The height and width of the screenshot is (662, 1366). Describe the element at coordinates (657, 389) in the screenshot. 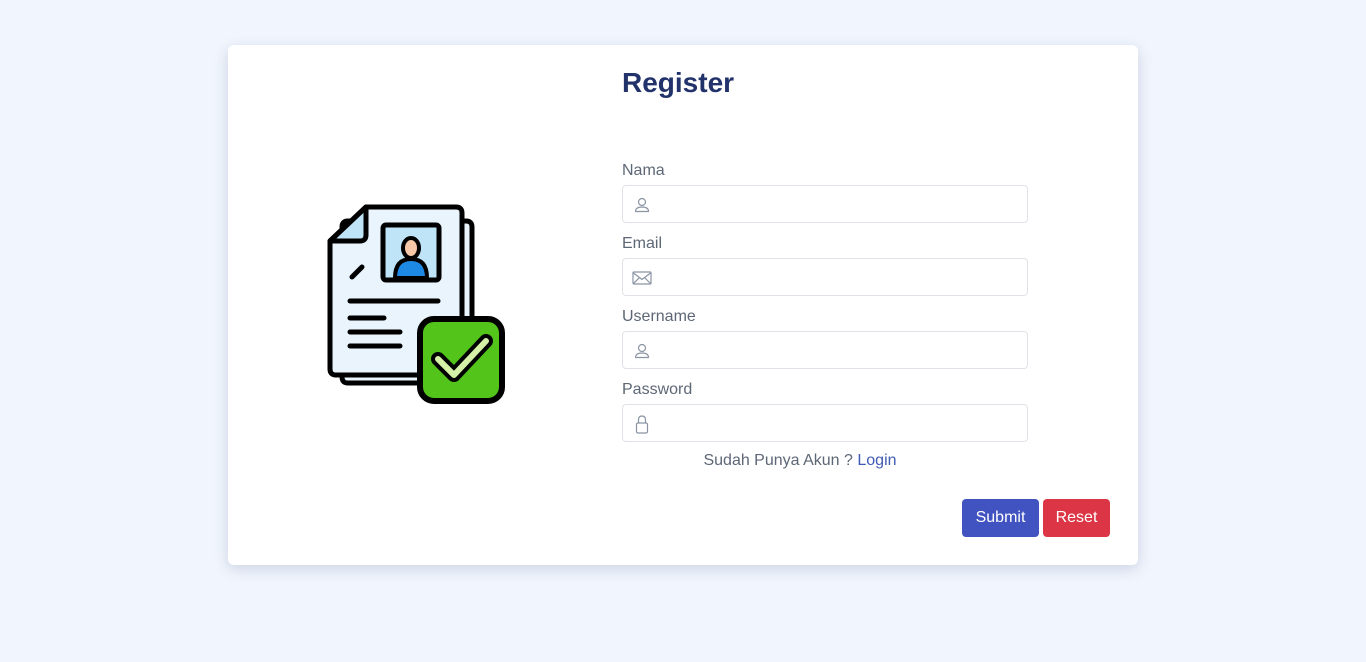

I see `password-label: Password` at that location.